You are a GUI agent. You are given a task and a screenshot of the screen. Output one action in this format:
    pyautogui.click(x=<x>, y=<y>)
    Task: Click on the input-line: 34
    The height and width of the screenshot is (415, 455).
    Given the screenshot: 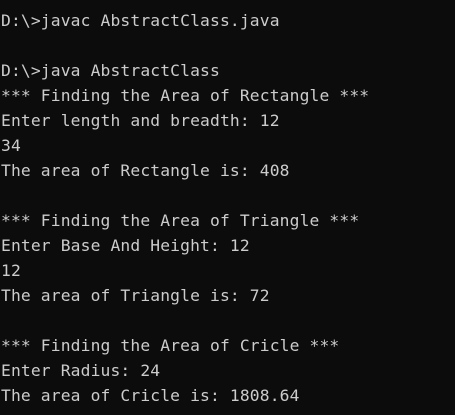 What is the action you would take?
    pyautogui.click(x=11, y=145)
    